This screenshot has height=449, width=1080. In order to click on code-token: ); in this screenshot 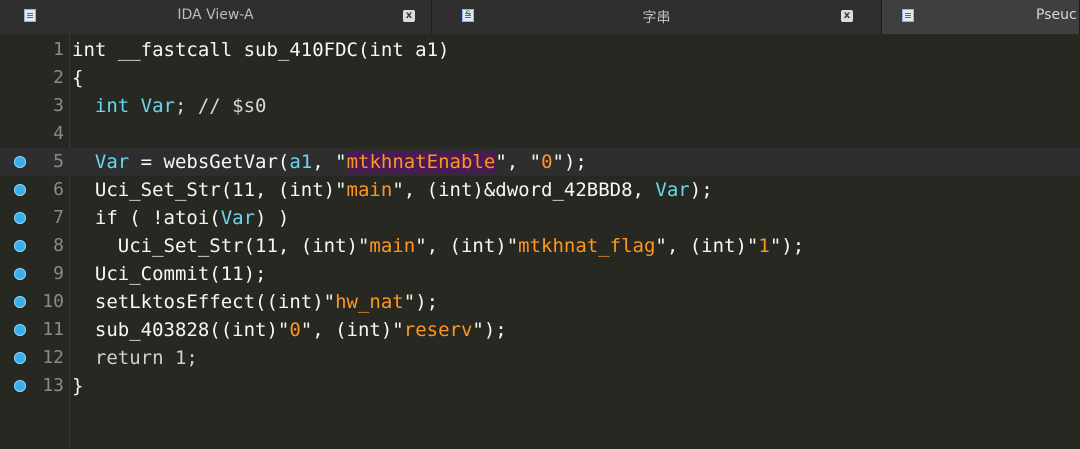, I will do `click(701, 190)`.